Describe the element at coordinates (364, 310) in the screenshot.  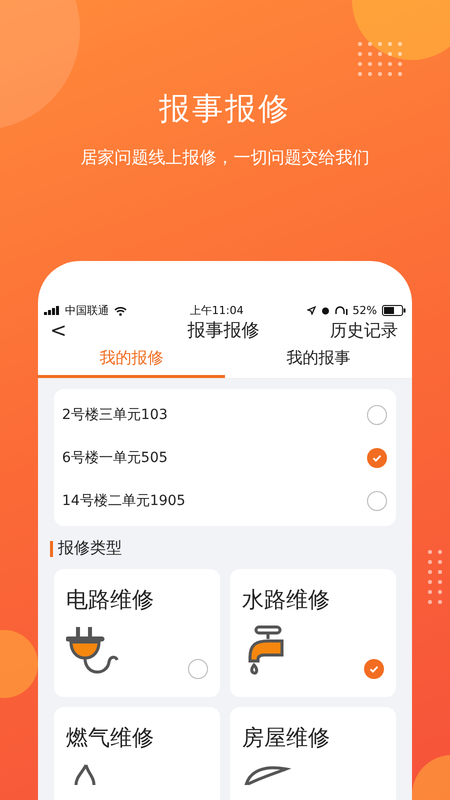
I see `battery-percent: 52%` at that location.